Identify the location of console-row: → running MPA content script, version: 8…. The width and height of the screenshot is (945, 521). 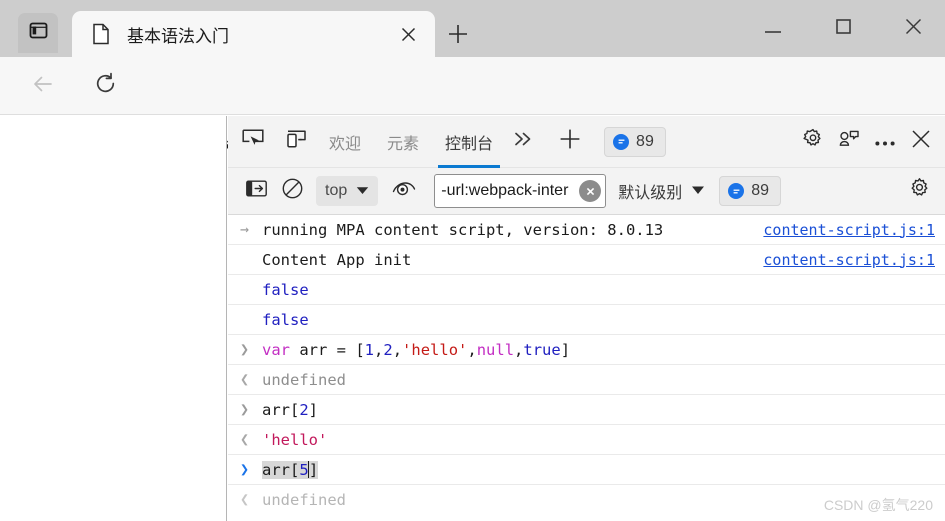
(586, 230).